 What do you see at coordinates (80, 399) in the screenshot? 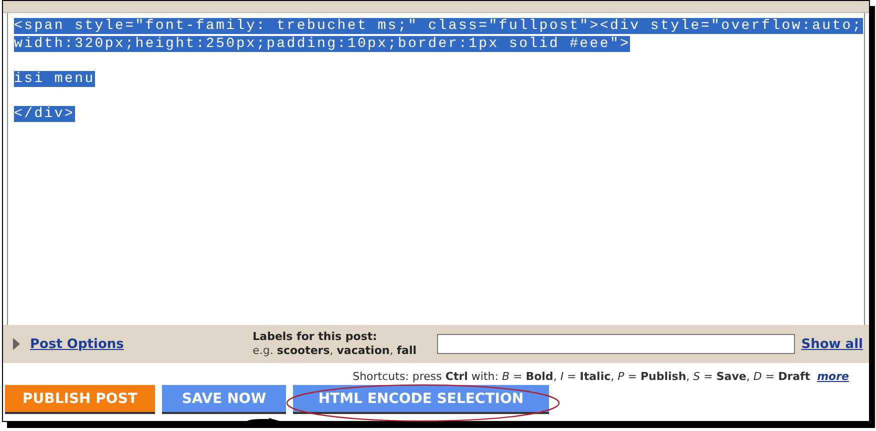
I see `publish-button: PUBLISH POST` at bounding box center [80, 399].